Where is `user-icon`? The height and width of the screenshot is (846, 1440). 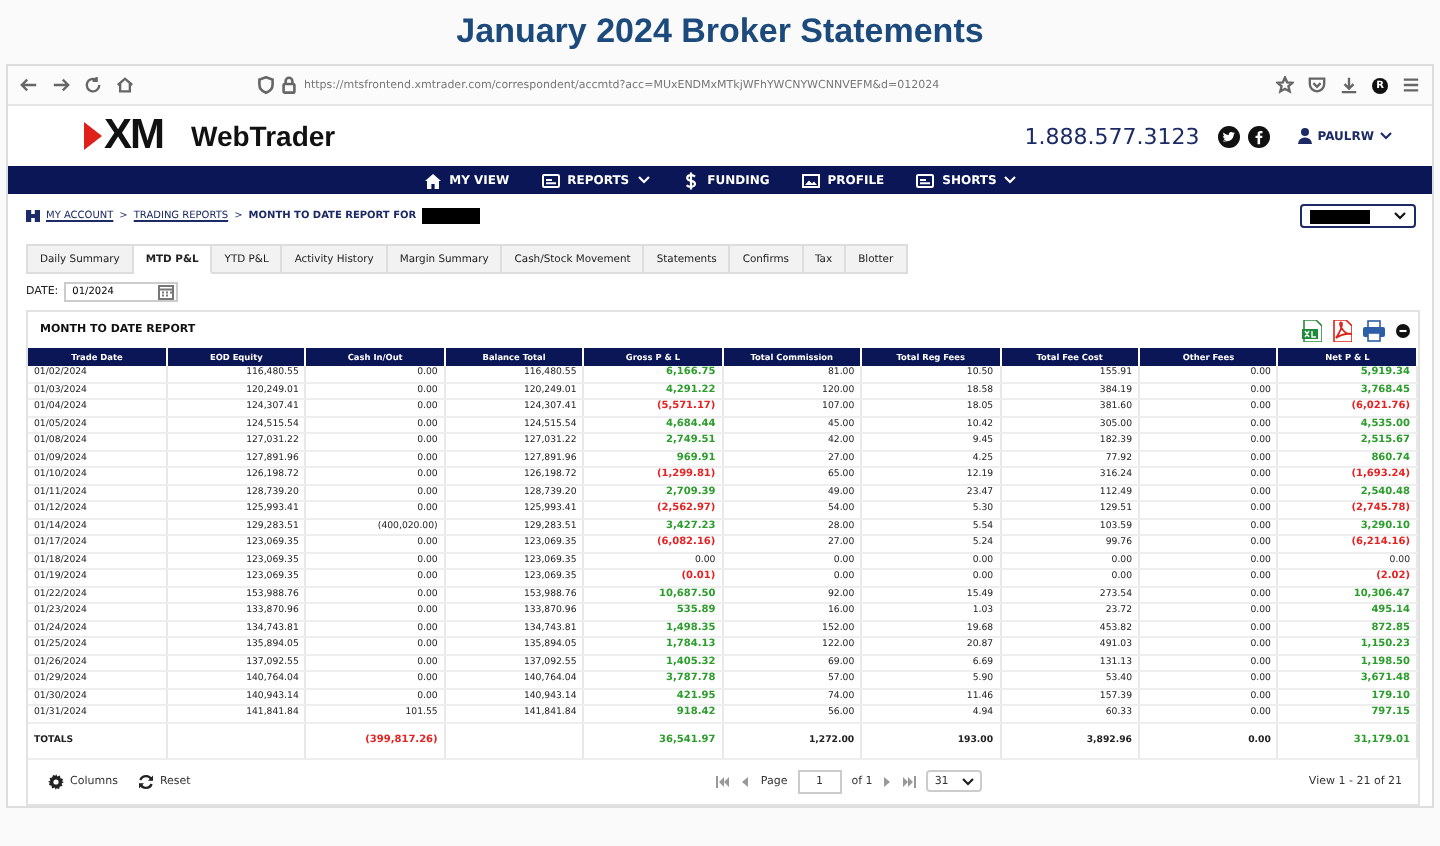 user-icon is located at coordinates (1304, 136).